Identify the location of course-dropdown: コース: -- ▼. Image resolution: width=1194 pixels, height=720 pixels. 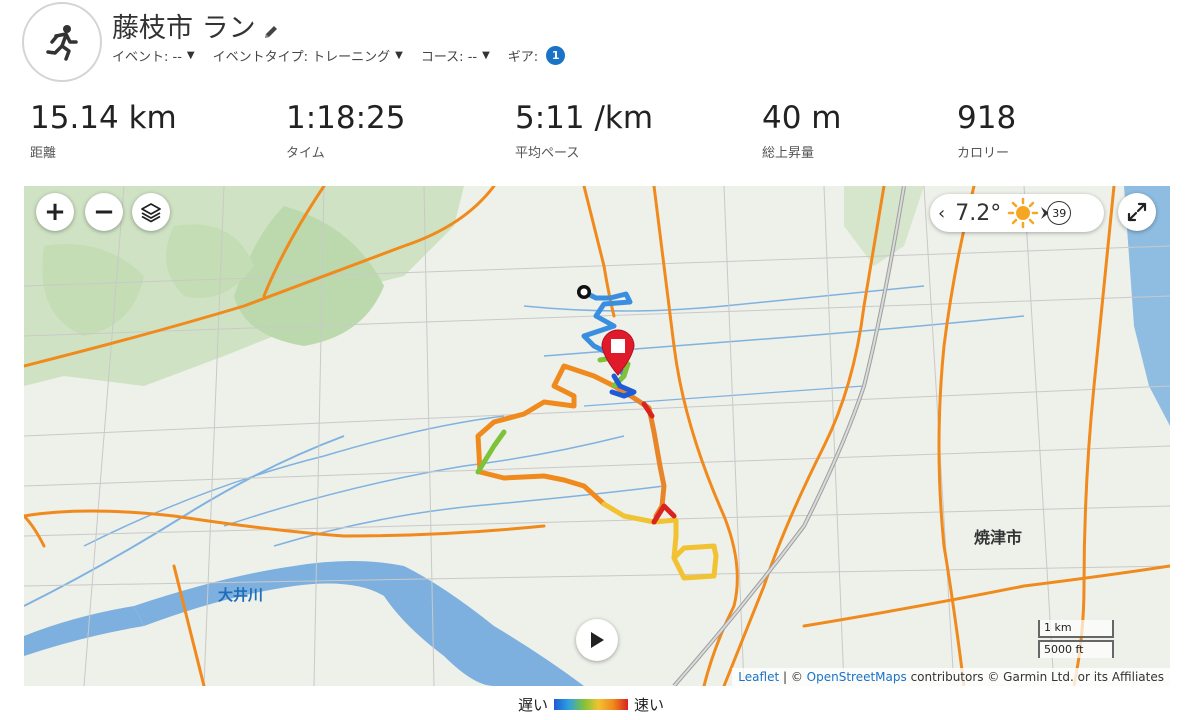
(455, 55).